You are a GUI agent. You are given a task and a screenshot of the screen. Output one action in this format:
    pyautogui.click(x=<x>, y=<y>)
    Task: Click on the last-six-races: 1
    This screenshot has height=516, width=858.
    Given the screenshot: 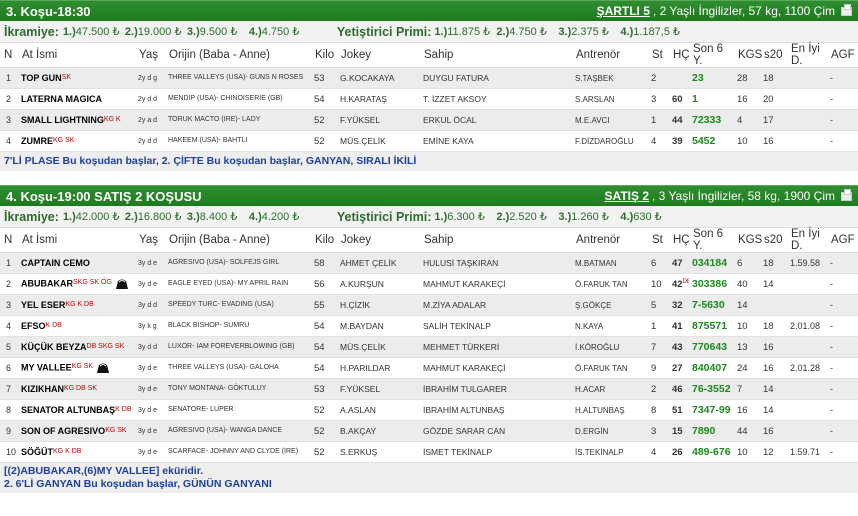 What is the action you would take?
    pyautogui.click(x=711, y=99)
    